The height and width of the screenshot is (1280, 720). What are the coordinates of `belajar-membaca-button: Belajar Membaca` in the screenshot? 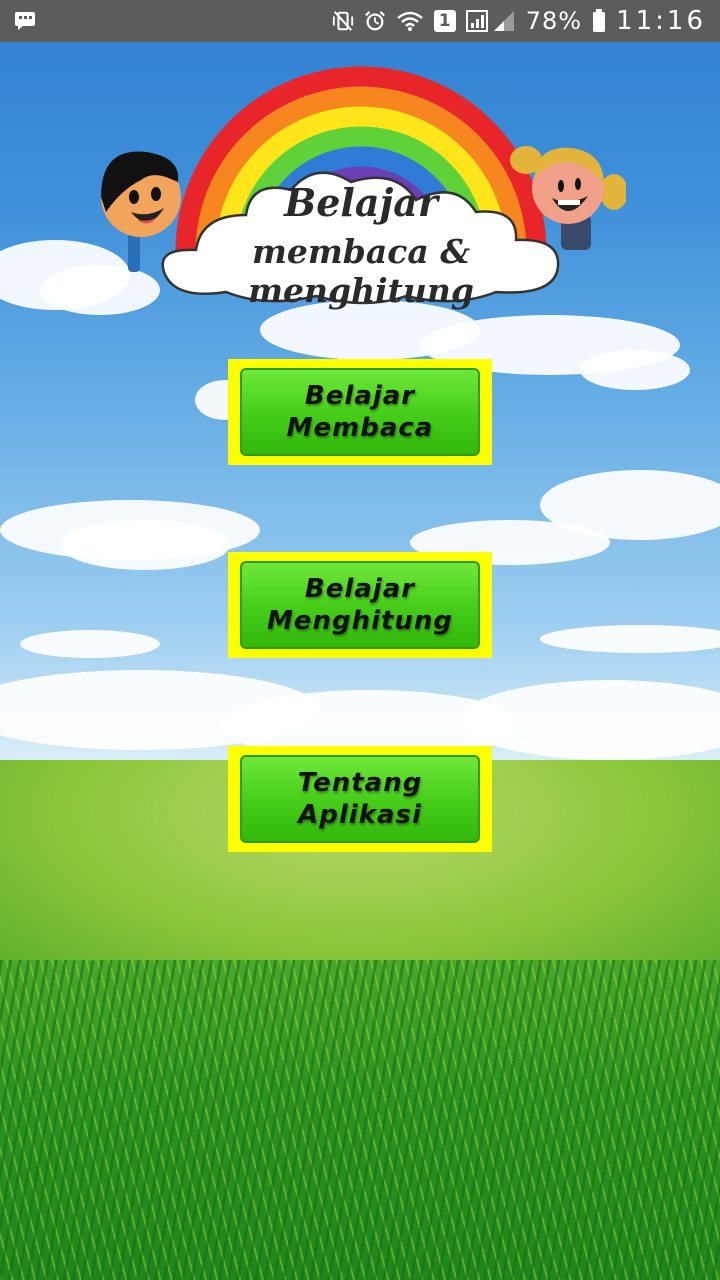 It's located at (360, 412).